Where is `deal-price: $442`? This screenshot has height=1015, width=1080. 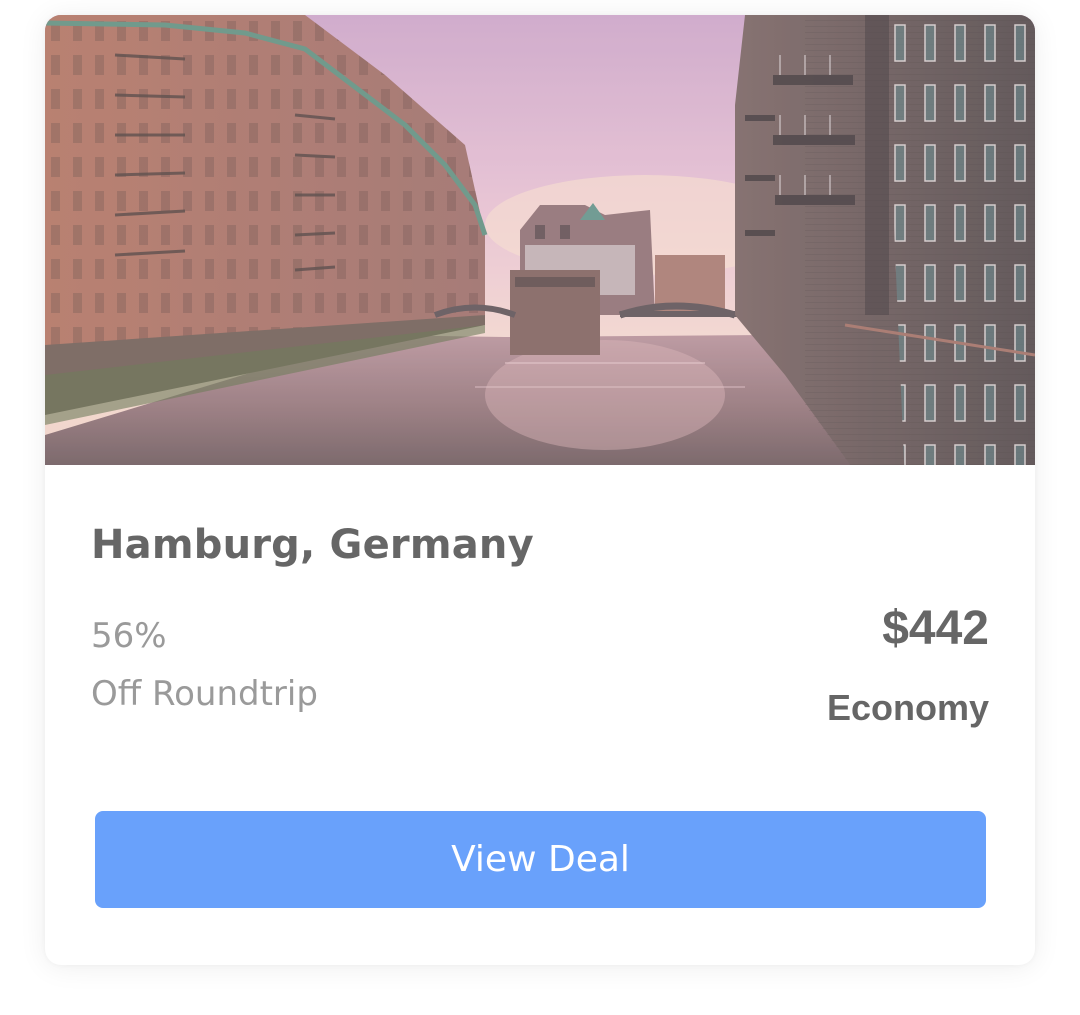 deal-price: $442 is located at coordinates (935, 628).